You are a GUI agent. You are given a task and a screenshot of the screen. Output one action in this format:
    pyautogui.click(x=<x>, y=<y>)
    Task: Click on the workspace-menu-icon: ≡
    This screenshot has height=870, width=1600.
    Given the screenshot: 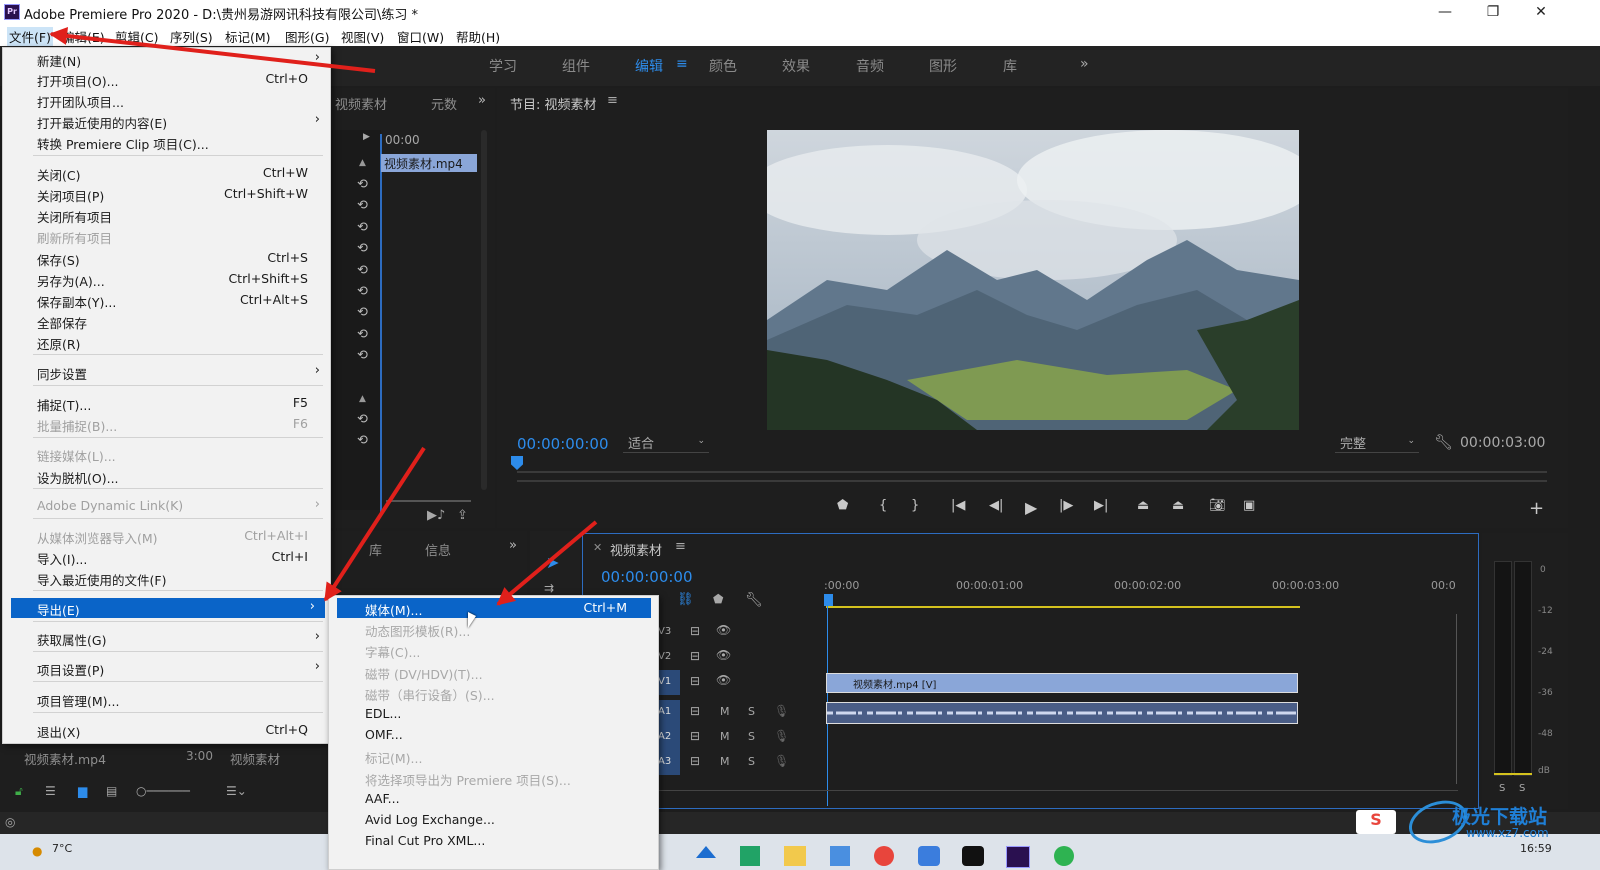 What is the action you would take?
    pyautogui.click(x=682, y=64)
    